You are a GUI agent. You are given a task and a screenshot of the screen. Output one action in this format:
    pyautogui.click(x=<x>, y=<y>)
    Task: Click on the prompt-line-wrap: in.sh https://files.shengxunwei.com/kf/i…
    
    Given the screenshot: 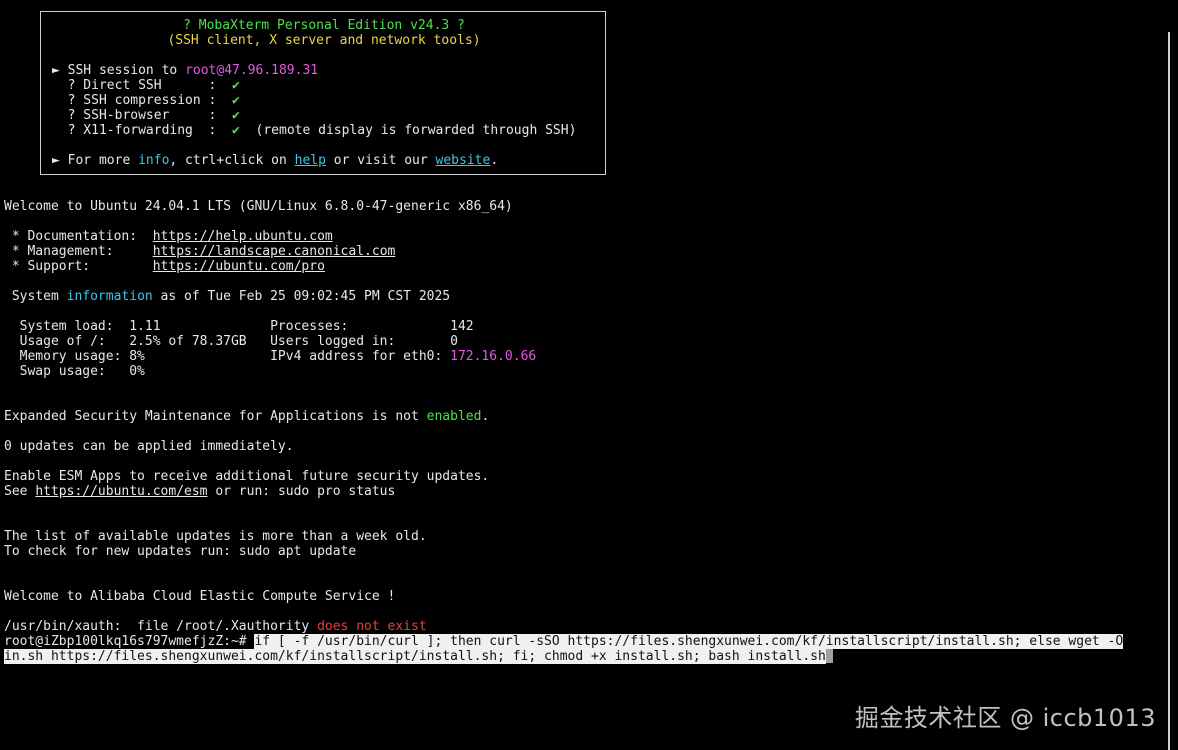 What is the action you would take?
    pyautogui.click(x=418, y=656)
    